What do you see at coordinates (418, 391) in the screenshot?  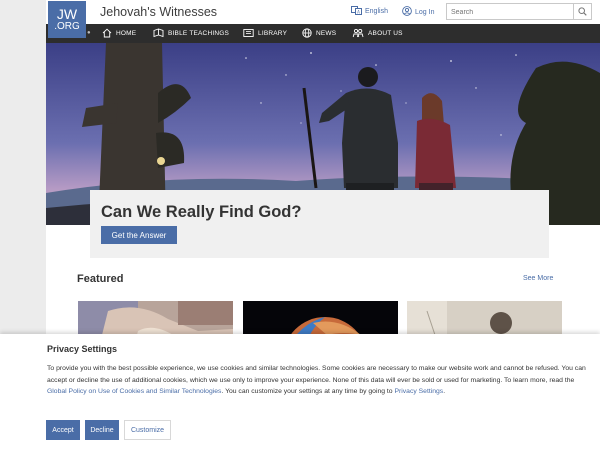 I see `privacy-settings-link: Privacy Settings` at bounding box center [418, 391].